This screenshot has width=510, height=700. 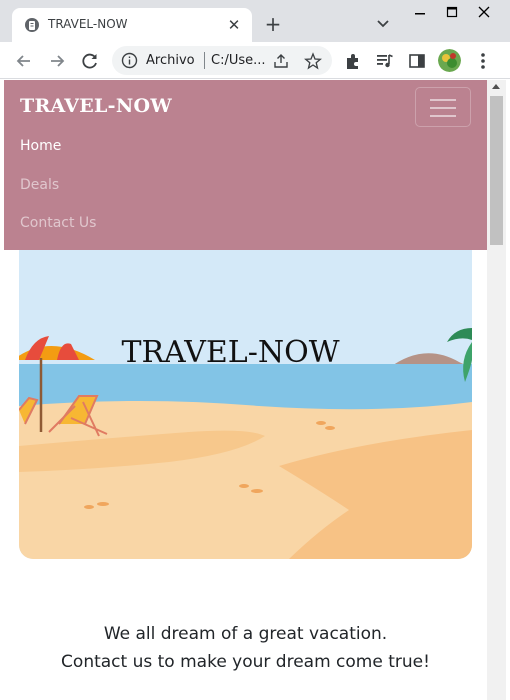 What do you see at coordinates (230, 352) in the screenshot?
I see `hero-title: TRAVEL-NOW` at bounding box center [230, 352].